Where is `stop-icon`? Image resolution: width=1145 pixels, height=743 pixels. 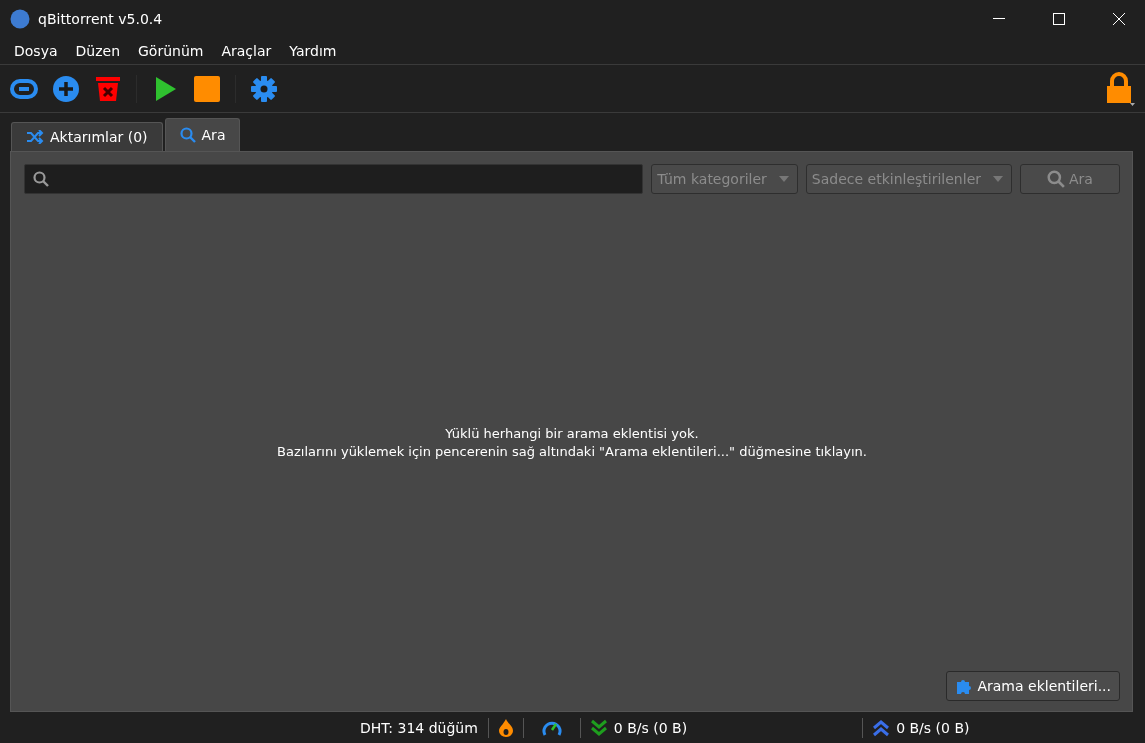 stop-icon is located at coordinates (207, 88).